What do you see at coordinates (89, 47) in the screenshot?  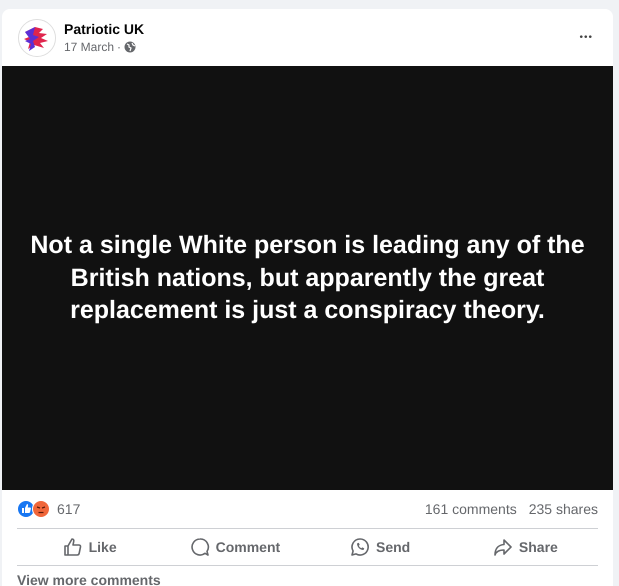 I see `post-date: 17 March` at bounding box center [89, 47].